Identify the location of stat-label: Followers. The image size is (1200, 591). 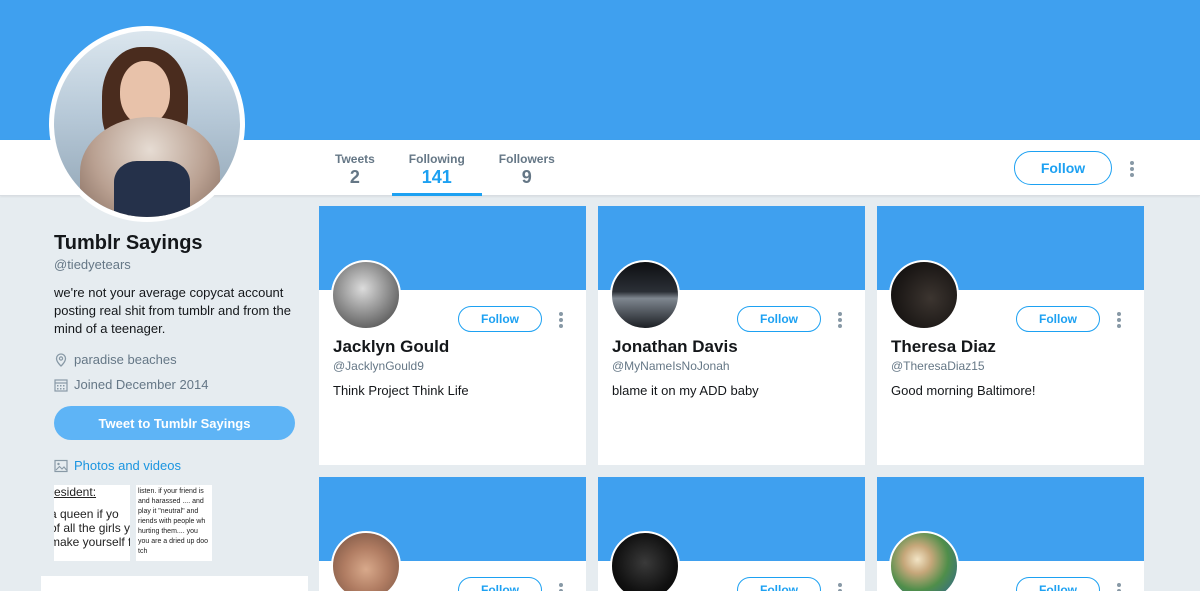
(526, 159).